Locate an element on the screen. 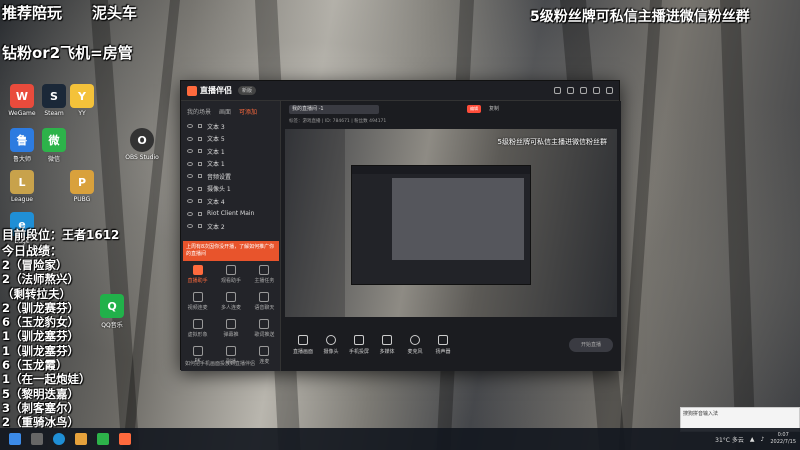 This screenshot has height=450, width=800. folder-icon is located at coordinates (81, 439).